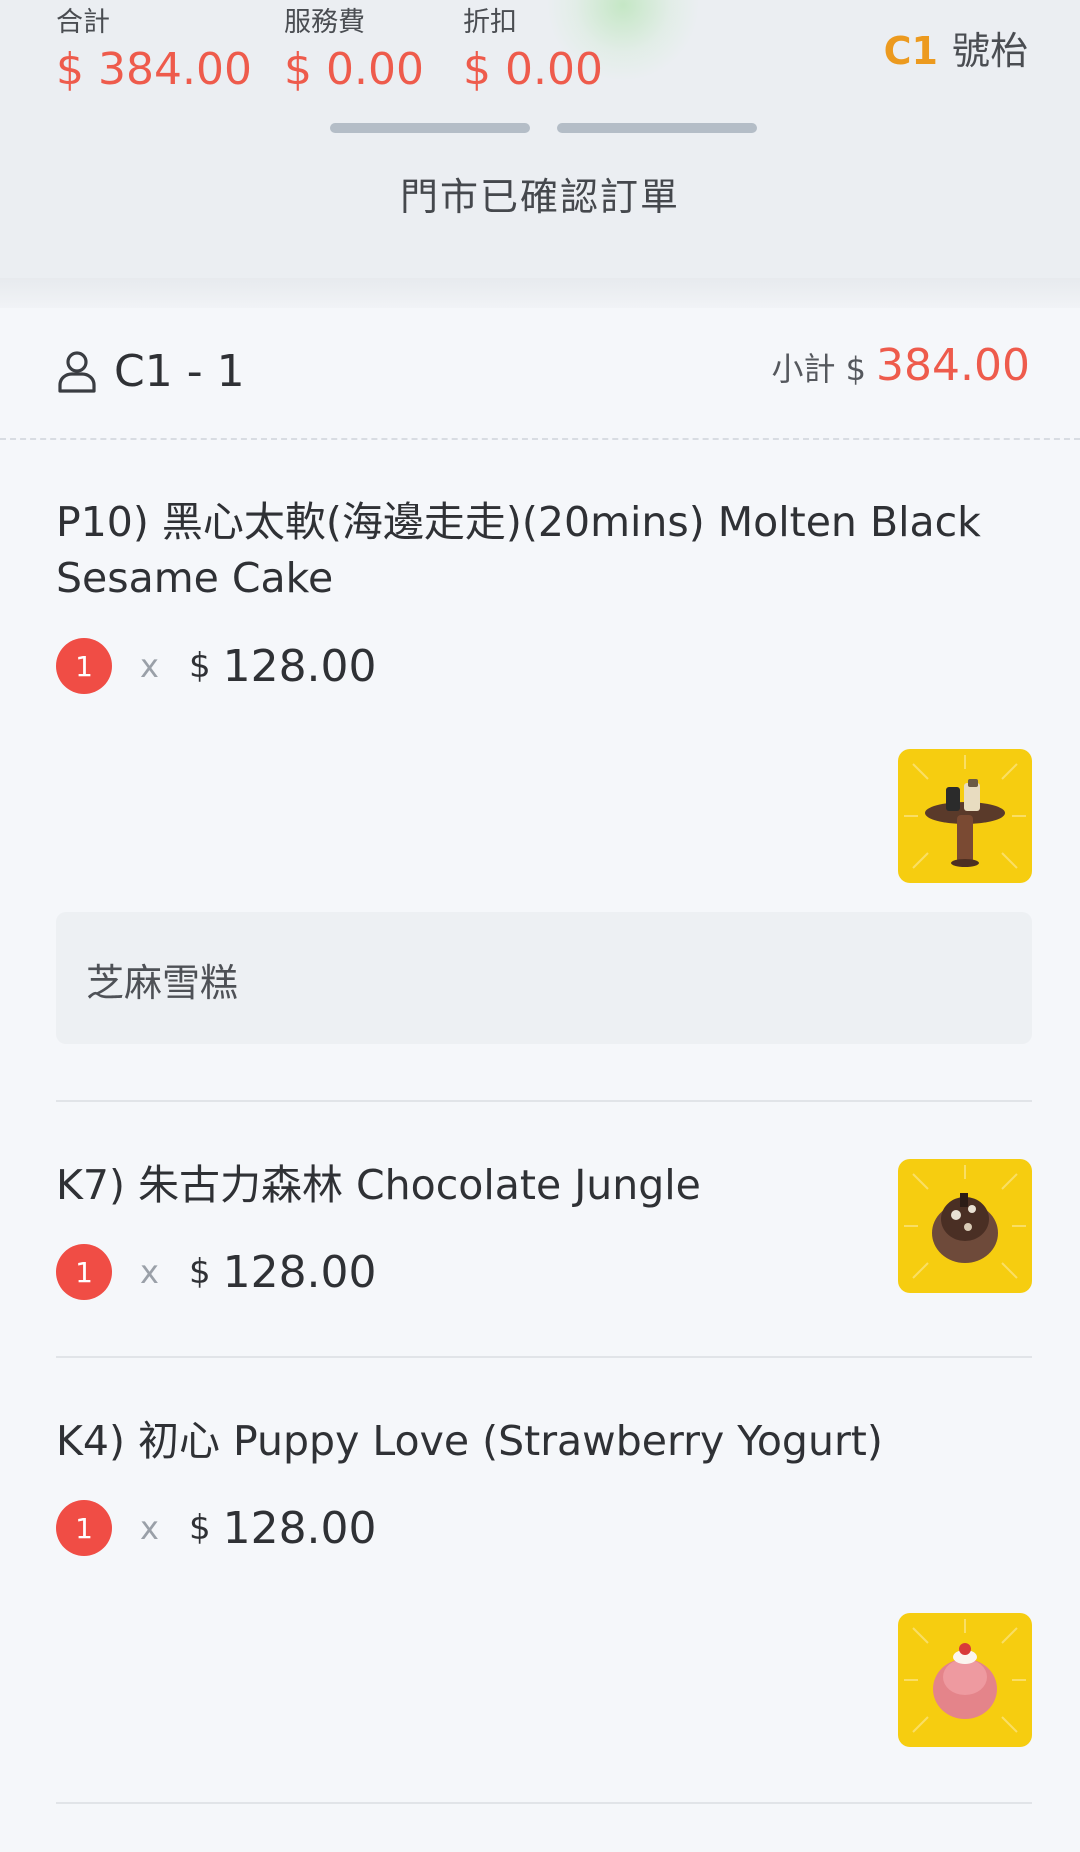 Image resolution: width=1080 pixels, height=1852 pixels. Describe the element at coordinates (490, 22) in the screenshot. I see `discount-label: 折扣` at that location.